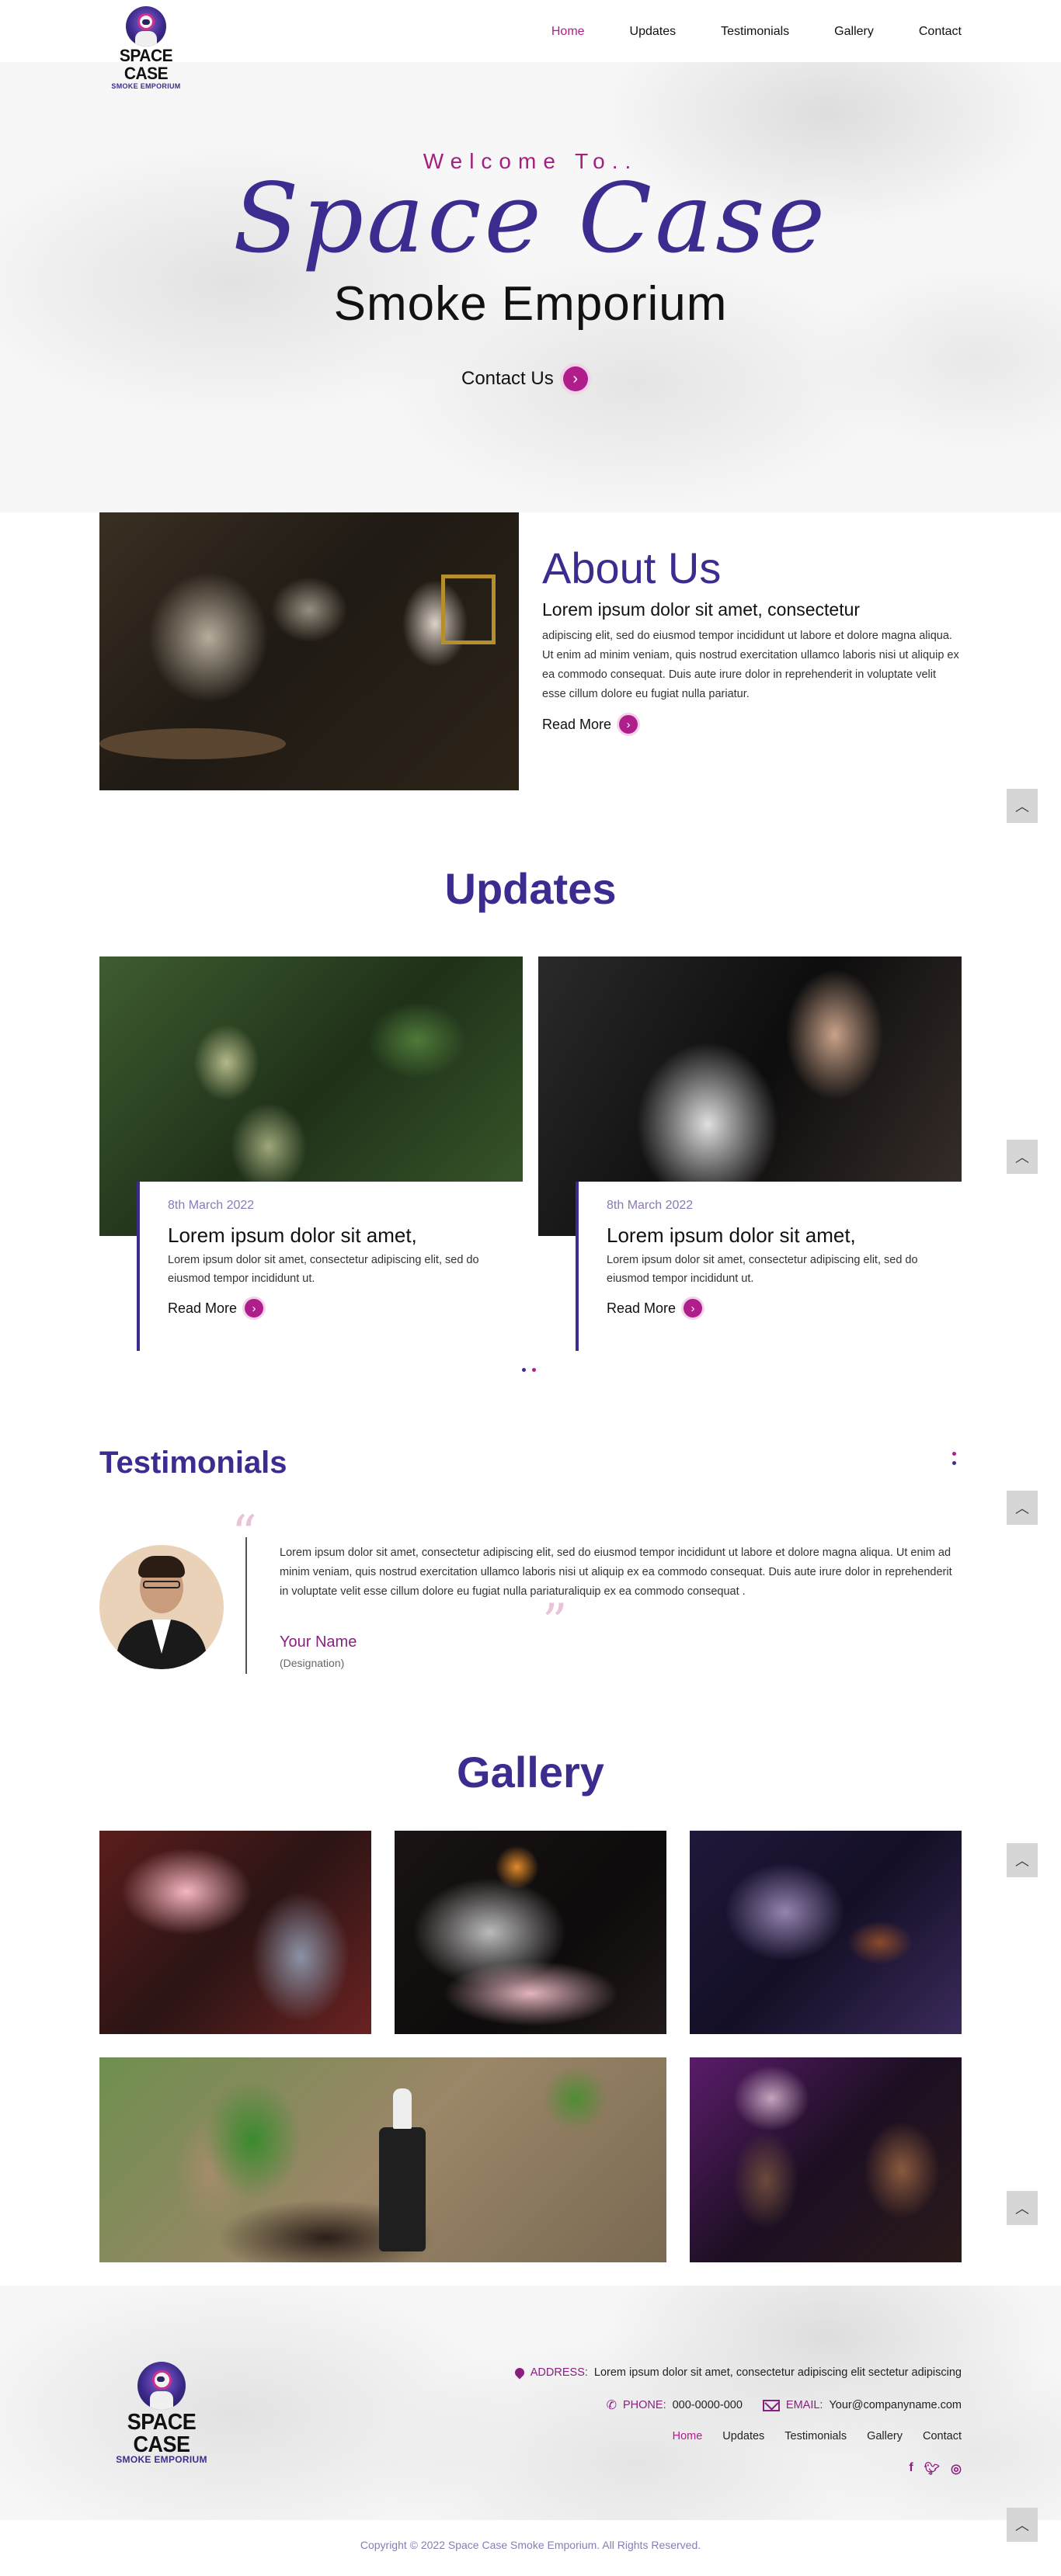  What do you see at coordinates (956, 2469) in the screenshot?
I see `instagram-icon: ◎` at bounding box center [956, 2469].